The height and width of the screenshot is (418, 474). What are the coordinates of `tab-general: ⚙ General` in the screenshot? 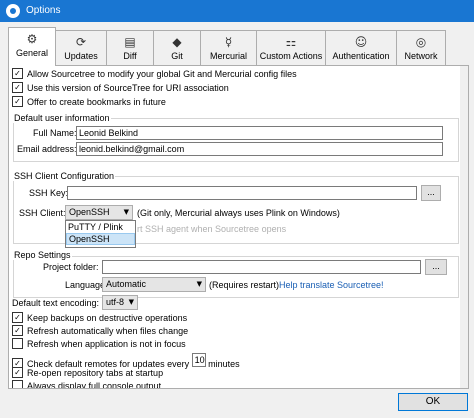 It's located at (32, 46).